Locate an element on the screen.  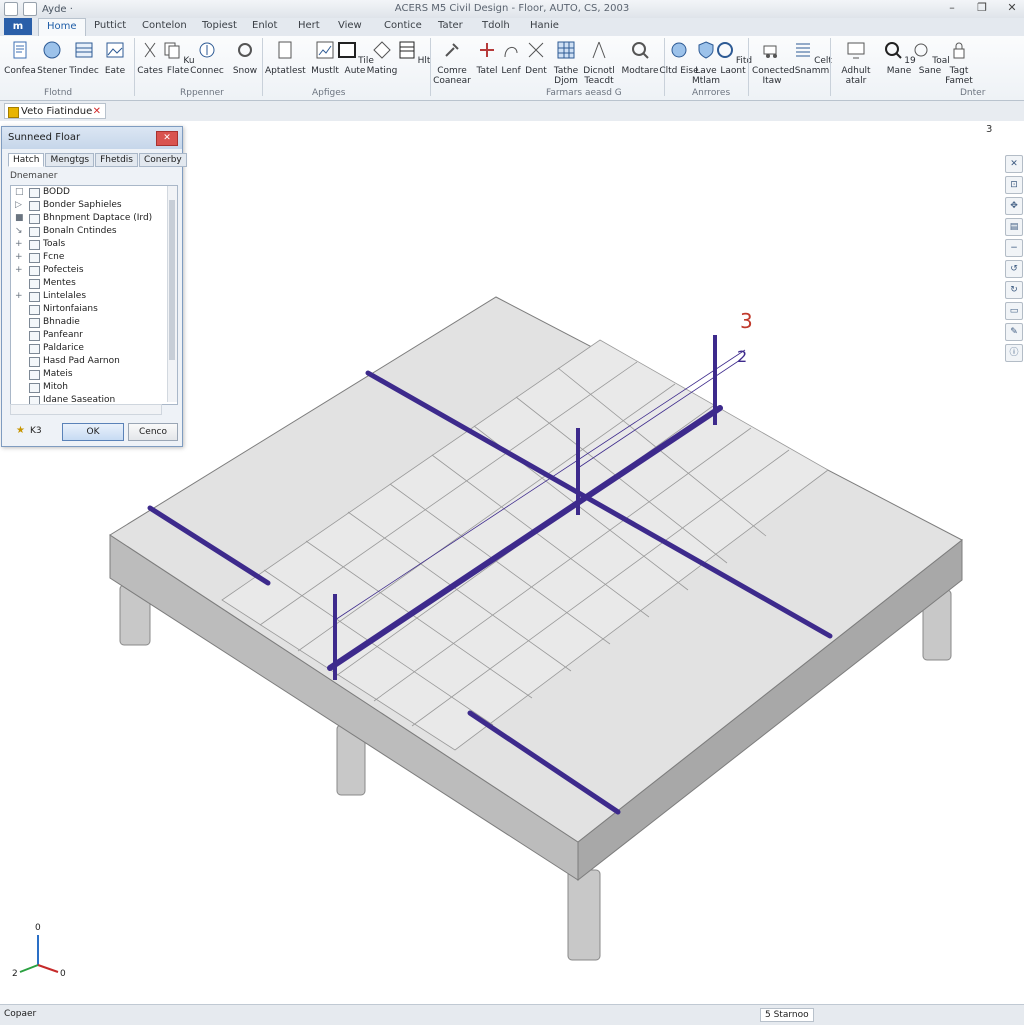
tab-hatch: Hatch is located at coordinates (26, 160).